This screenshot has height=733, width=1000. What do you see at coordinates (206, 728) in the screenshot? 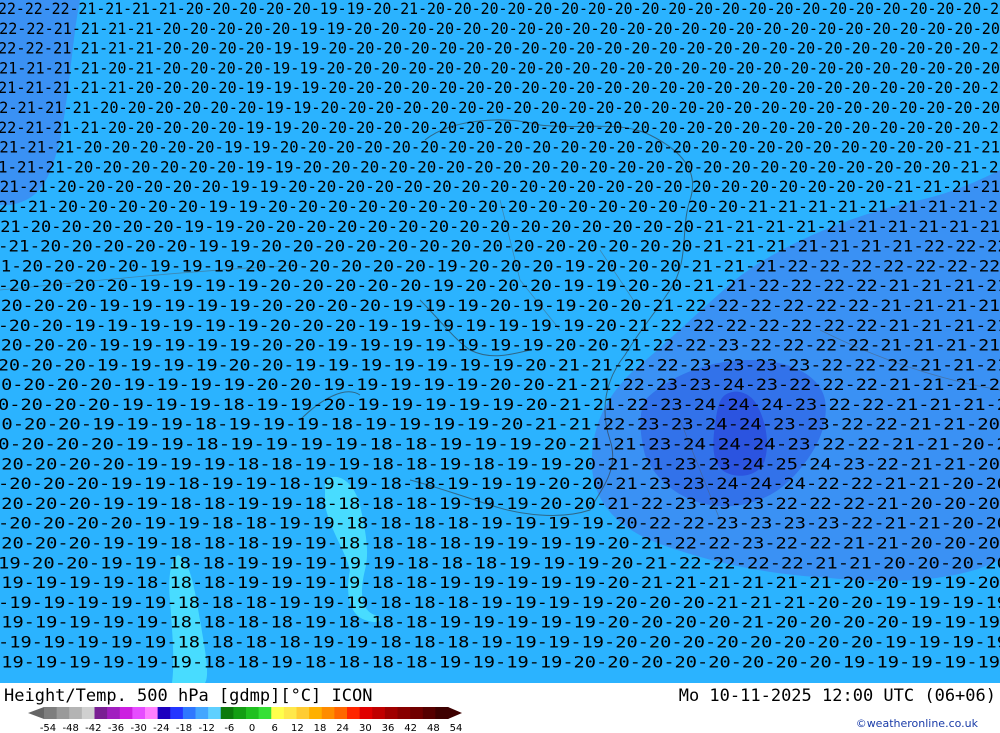
I see `legend-tick-label: -12` at bounding box center [206, 728].